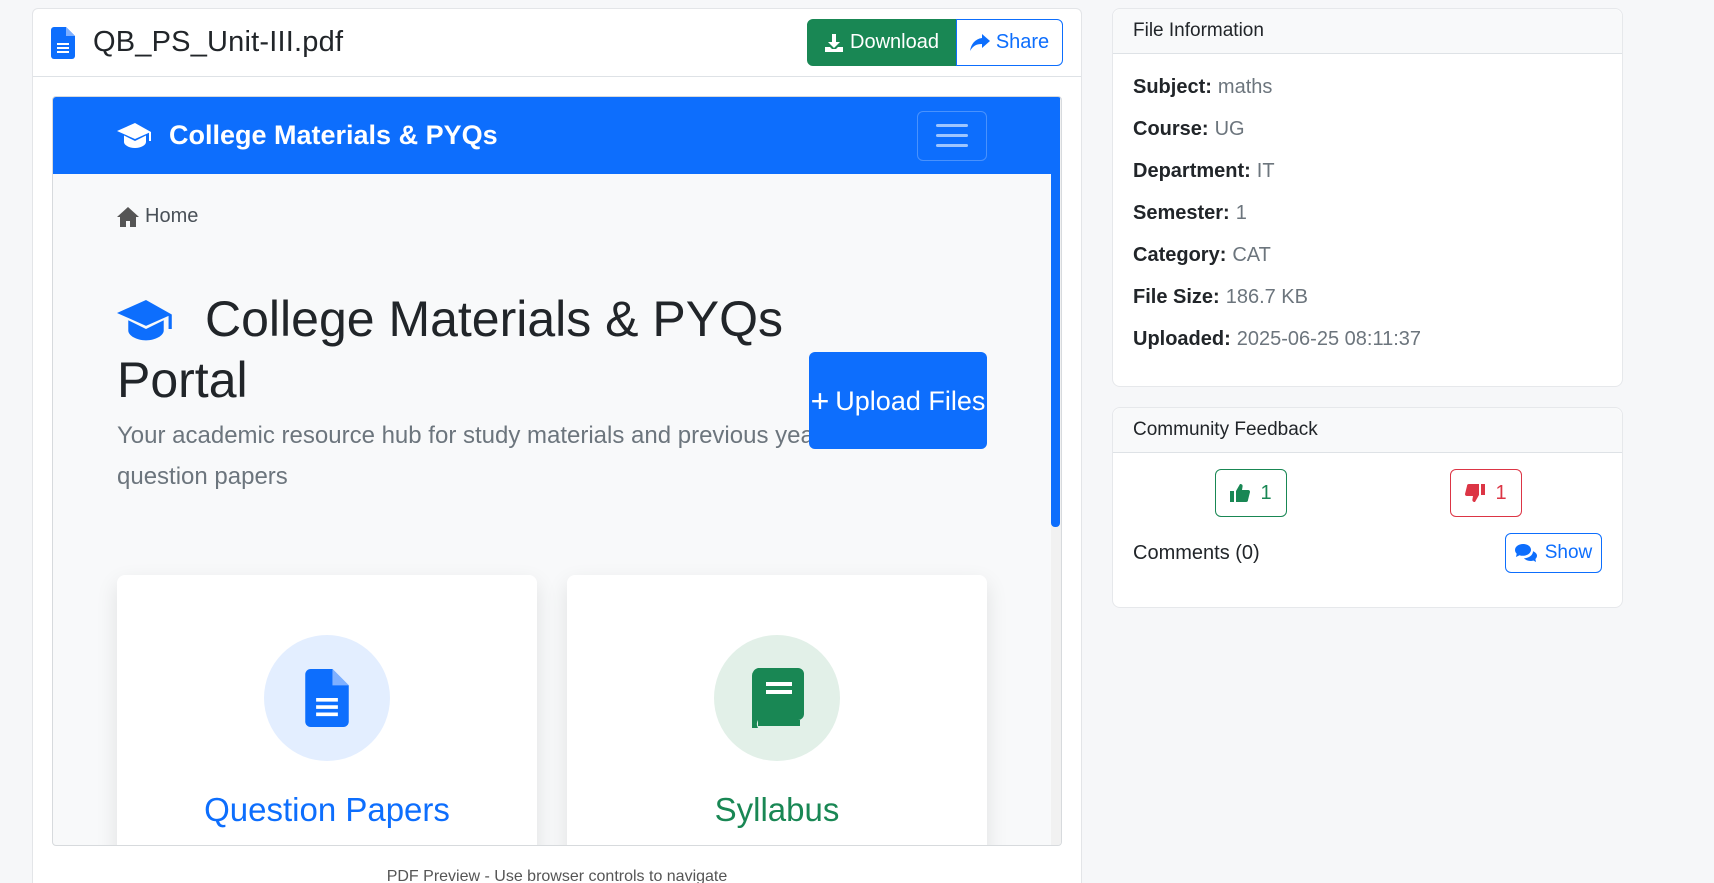  I want to click on pdf-file-icon, so click(63, 42).